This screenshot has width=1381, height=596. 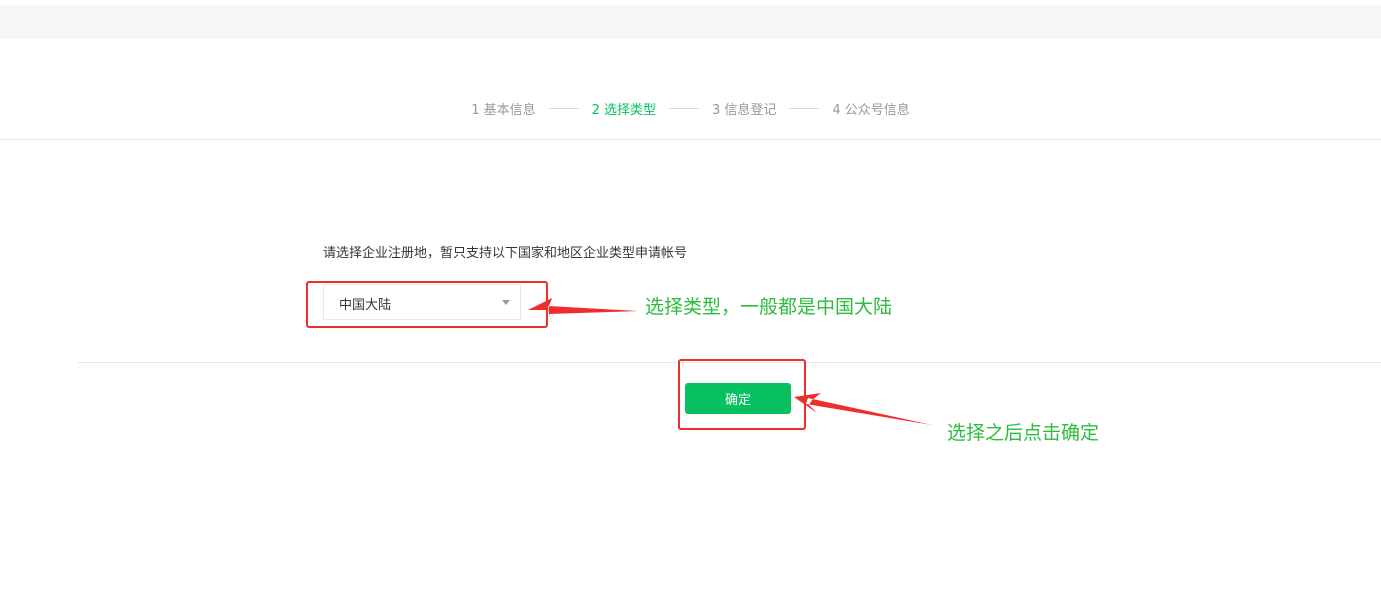 I want to click on annotation-select-note: 选择类型，一般都是中国大陆, so click(x=769, y=307).